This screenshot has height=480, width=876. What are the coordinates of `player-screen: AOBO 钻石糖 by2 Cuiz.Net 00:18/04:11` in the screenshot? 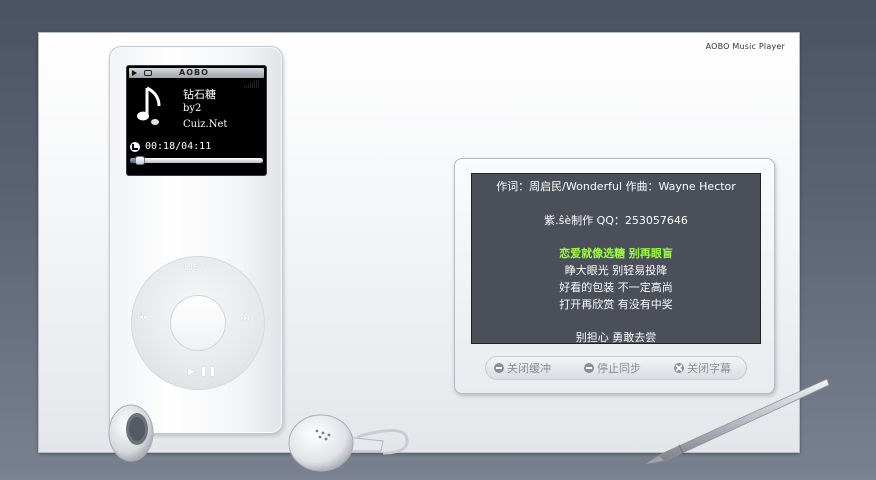 It's located at (196, 120).